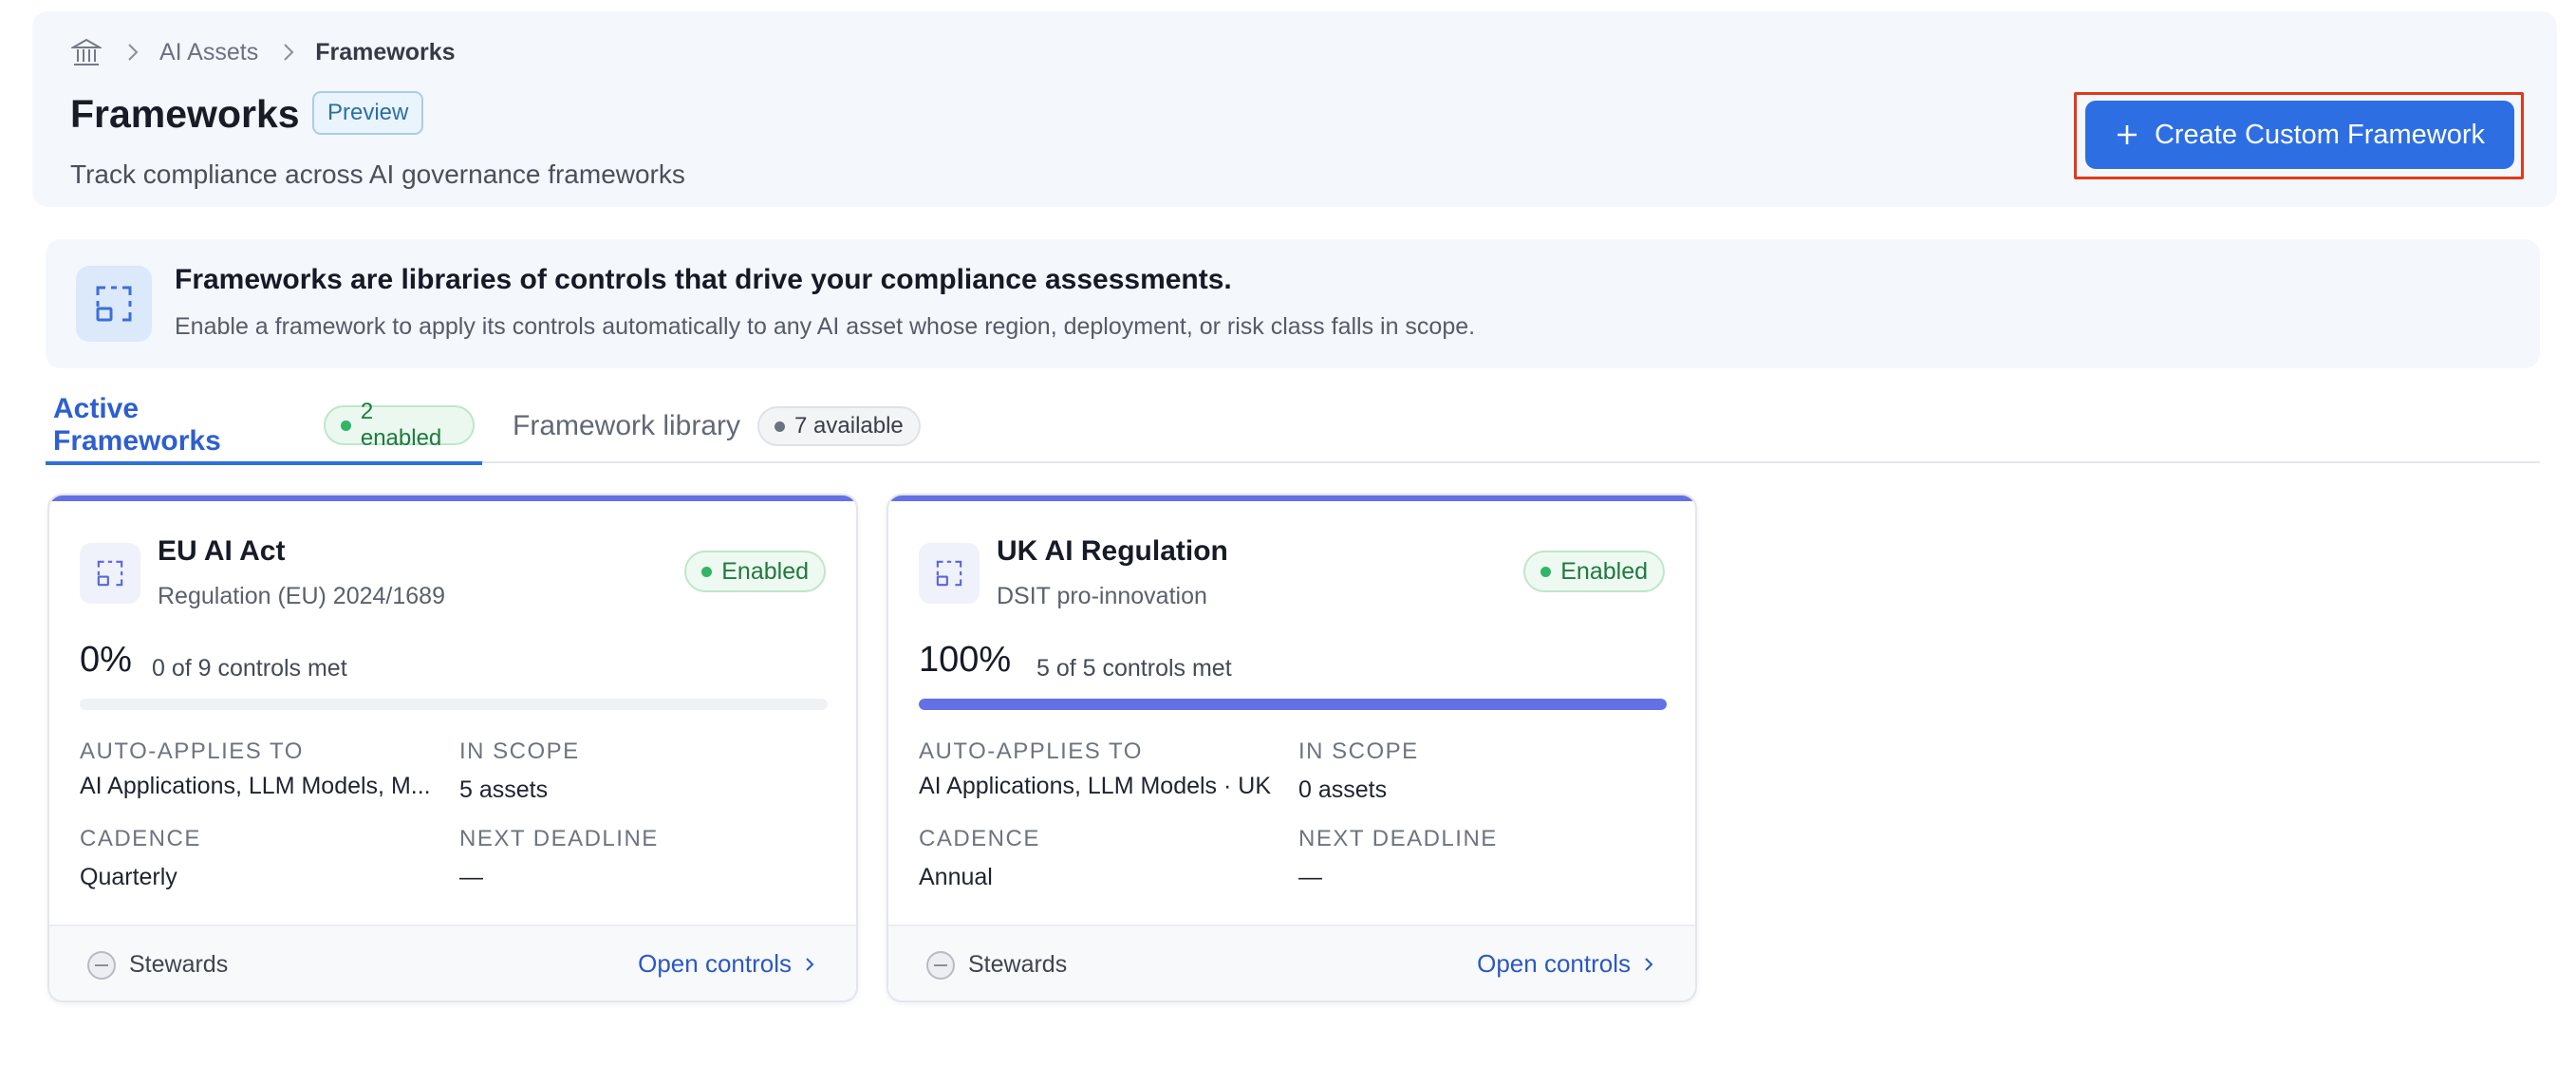  Describe the element at coordinates (86, 52) in the screenshot. I see `home-icon` at that location.